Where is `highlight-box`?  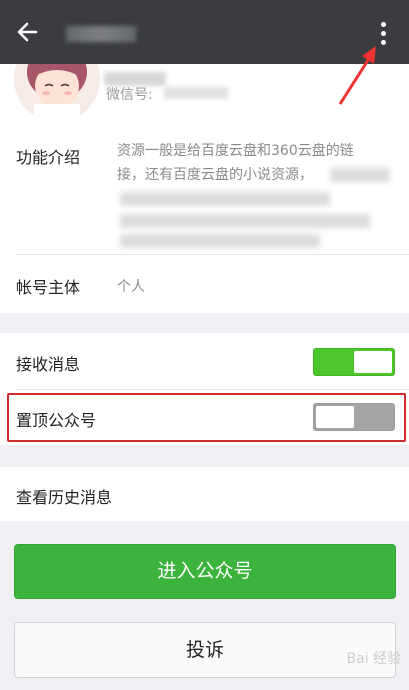 highlight-box is located at coordinates (206, 417).